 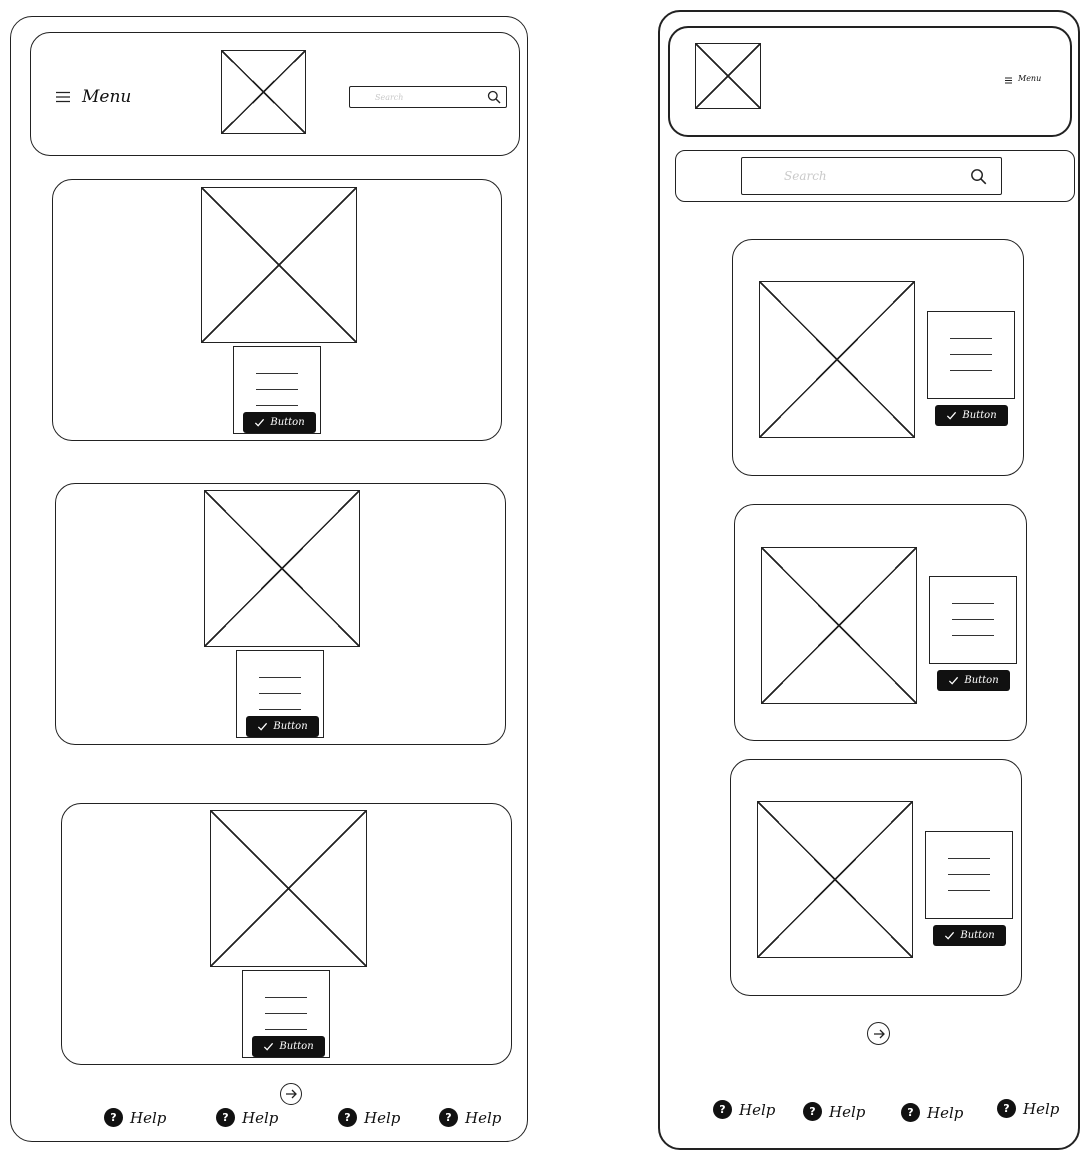 I want to click on tablet-card-2-image, so click(x=839, y=625).